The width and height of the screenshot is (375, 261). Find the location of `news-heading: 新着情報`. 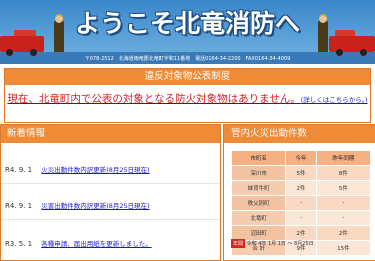

news-heading: 新着情報 is located at coordinates (110, 134).